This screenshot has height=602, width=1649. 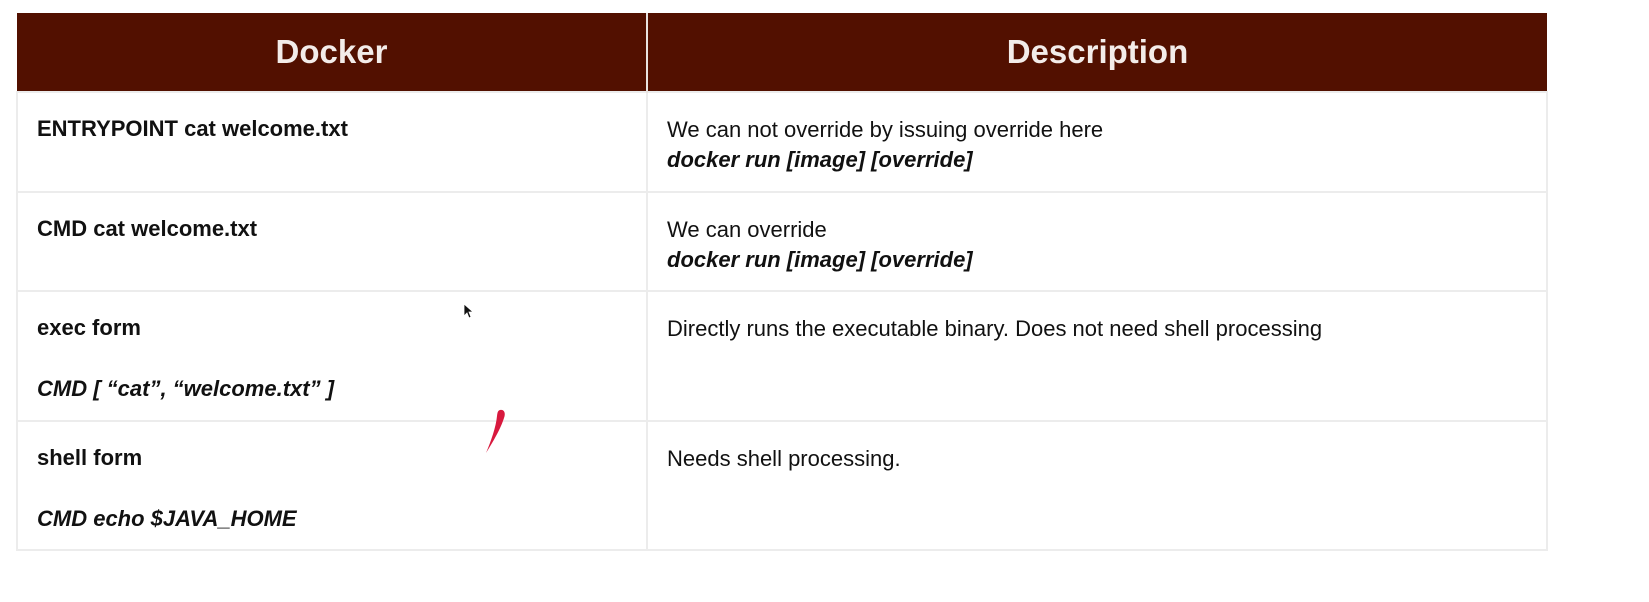 I want to click on docker-cell: exec form CMD [ “cat”, “welcome.txt” ], so click(x=332, y=356).